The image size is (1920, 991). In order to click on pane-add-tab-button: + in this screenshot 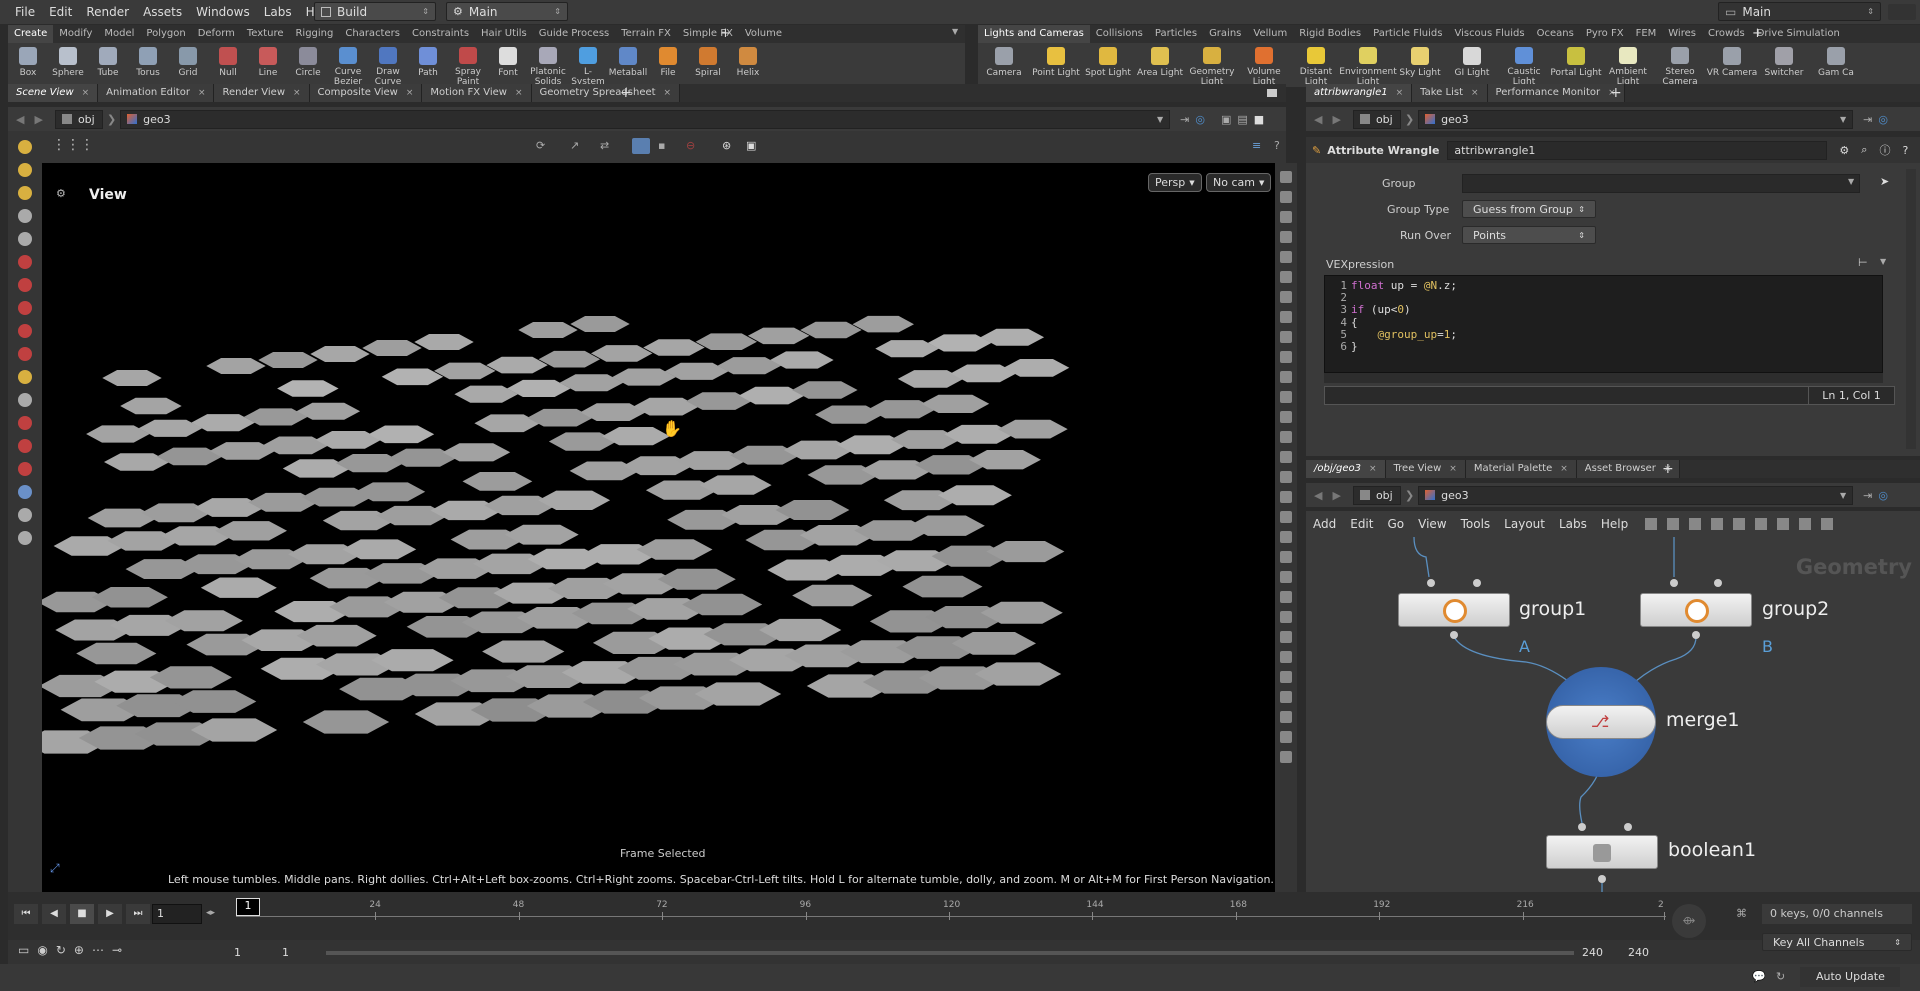, I will do `click(626, 93)`.